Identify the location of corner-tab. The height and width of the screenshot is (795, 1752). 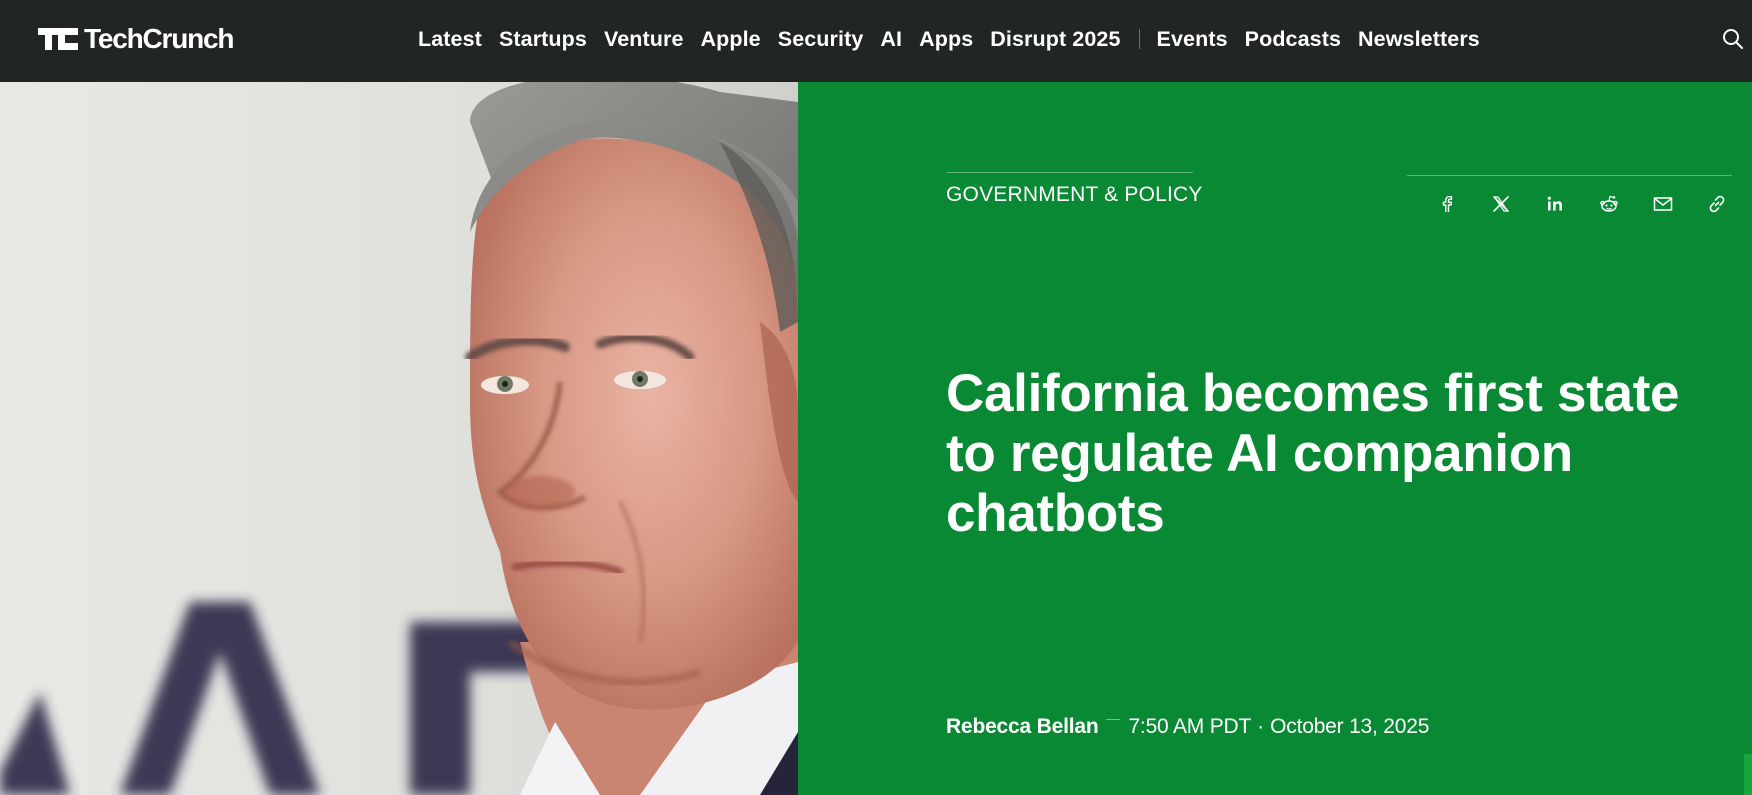
(1748, 774).